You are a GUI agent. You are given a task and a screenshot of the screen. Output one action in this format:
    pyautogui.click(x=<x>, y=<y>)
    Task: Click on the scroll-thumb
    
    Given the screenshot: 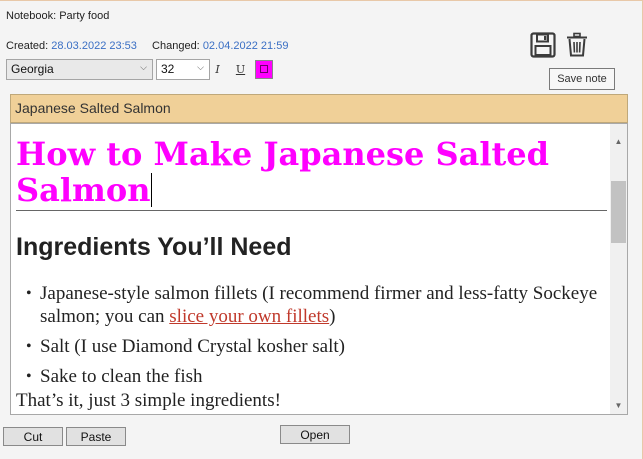 What is the action you would take?
    pyautogui.click(x=618, y=212)
    